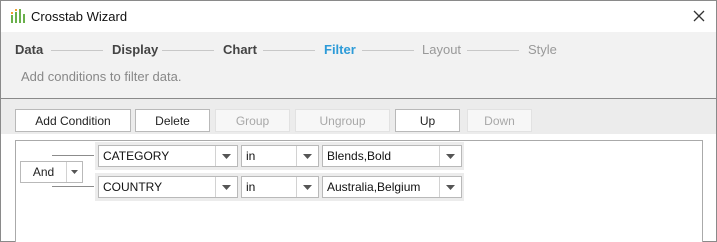 Image resolution: width=717 pixels, height=242 pixels. What do you see at coordinates (342, 120) in the screenshot?
I see `ungroup-button: Ungroup` at bounding box center [342, 120].